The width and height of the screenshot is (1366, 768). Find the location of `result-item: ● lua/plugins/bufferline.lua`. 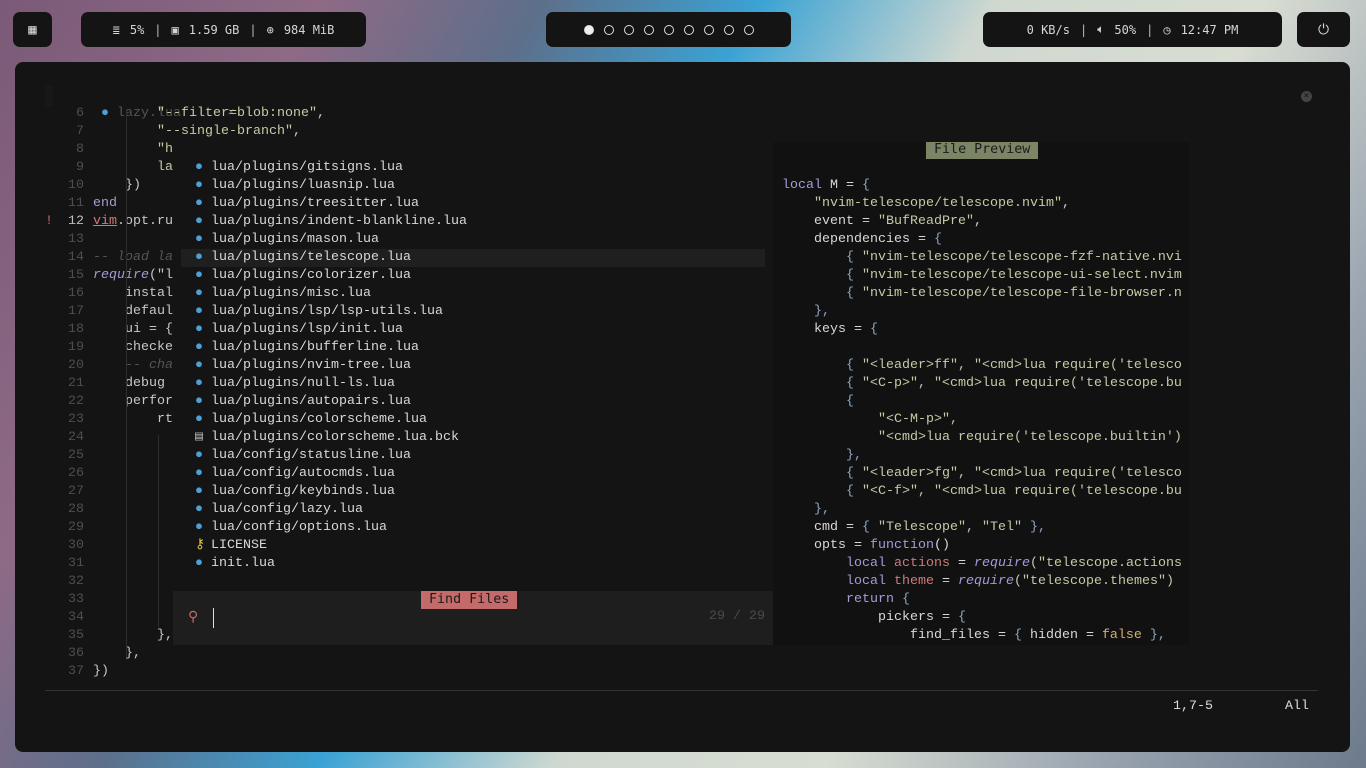

result-item: ● lua/plugins/bufferline.lua is located at coordinates (473, 348).